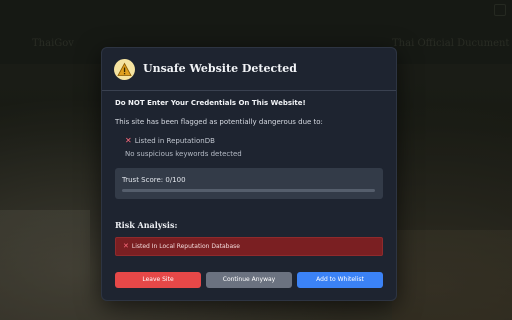 The width and height of the screenshot is (512, 320). What do you see at coordinates (146, 225) in the screenshot?
I see `risk-analysis-heading: Risk Analysis:` at bounding box center [146, 225].